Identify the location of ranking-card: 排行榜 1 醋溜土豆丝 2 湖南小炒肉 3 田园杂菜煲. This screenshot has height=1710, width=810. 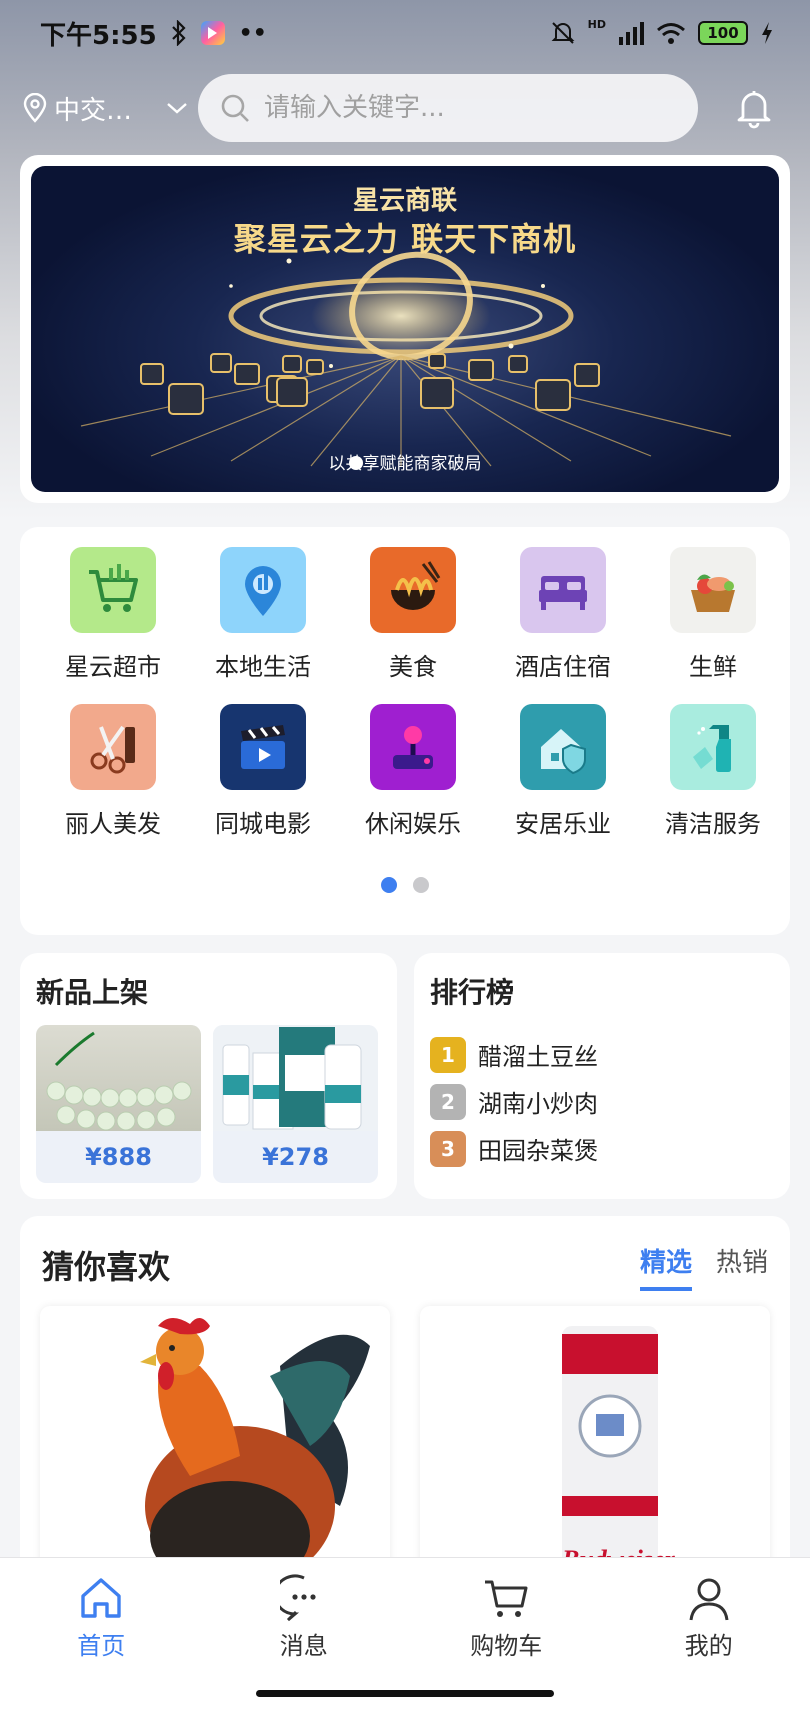
(602, 1076).